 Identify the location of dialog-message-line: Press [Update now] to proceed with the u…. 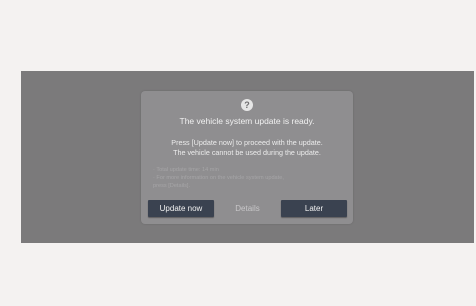
(247, 142).